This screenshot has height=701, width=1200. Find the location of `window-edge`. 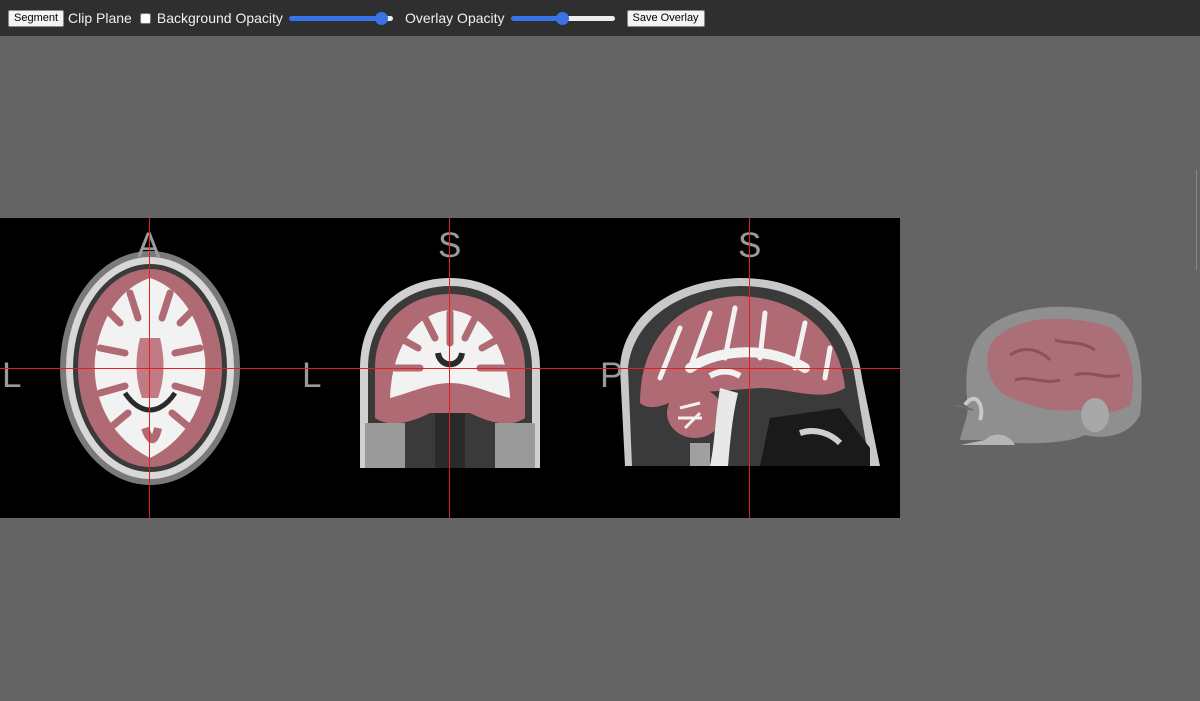

window-edge is located at coordinates (1198, 220).